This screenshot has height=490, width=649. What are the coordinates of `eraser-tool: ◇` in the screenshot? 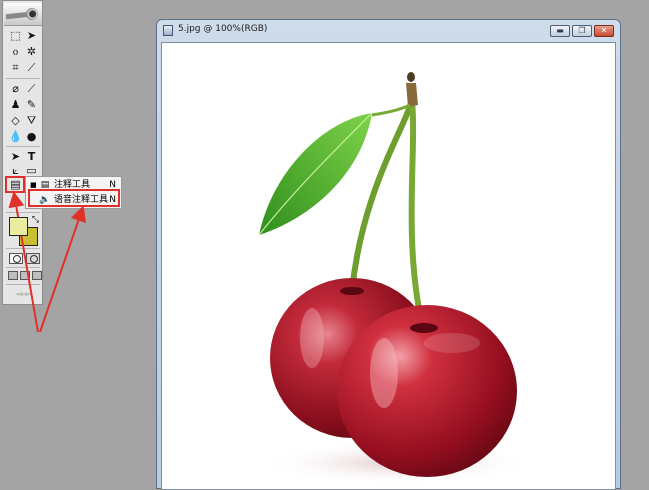 It's located at (15, 120).